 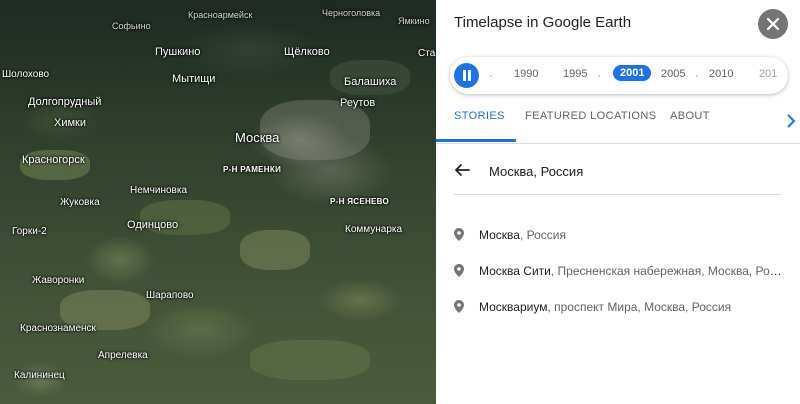 I want to click on result-address: , Россия, so click(x=542, y=235).